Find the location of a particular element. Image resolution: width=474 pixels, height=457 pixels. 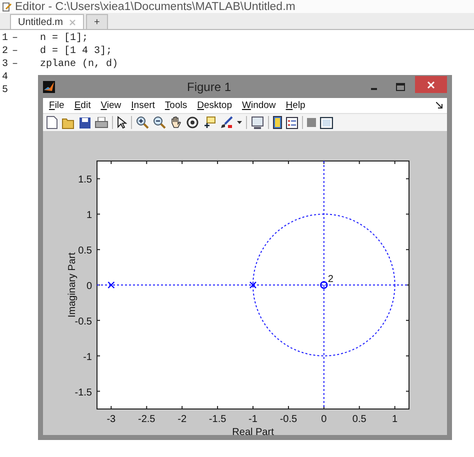

tick-label: -2.5 is located at coordinates (147, 419).